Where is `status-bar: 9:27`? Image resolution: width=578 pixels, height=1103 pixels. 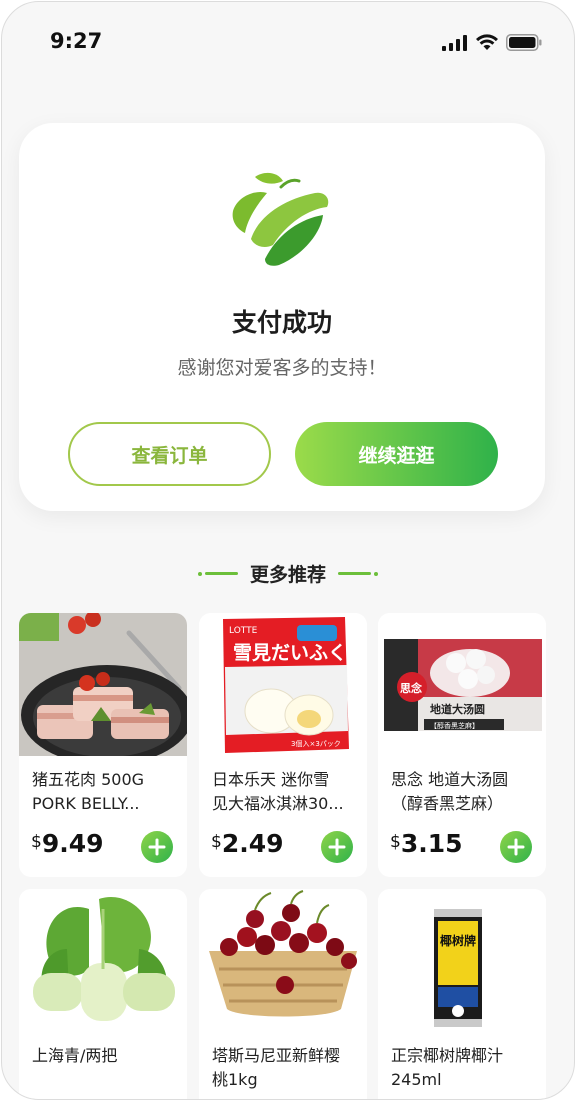
status-bar: 9:27 is located at coordinates (288, 42).